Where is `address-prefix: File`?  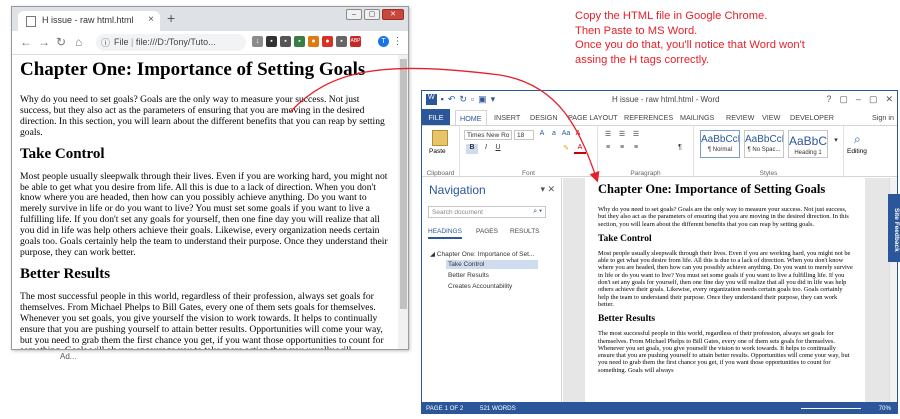
address-prefix: File is located at coordinates (121, 42).